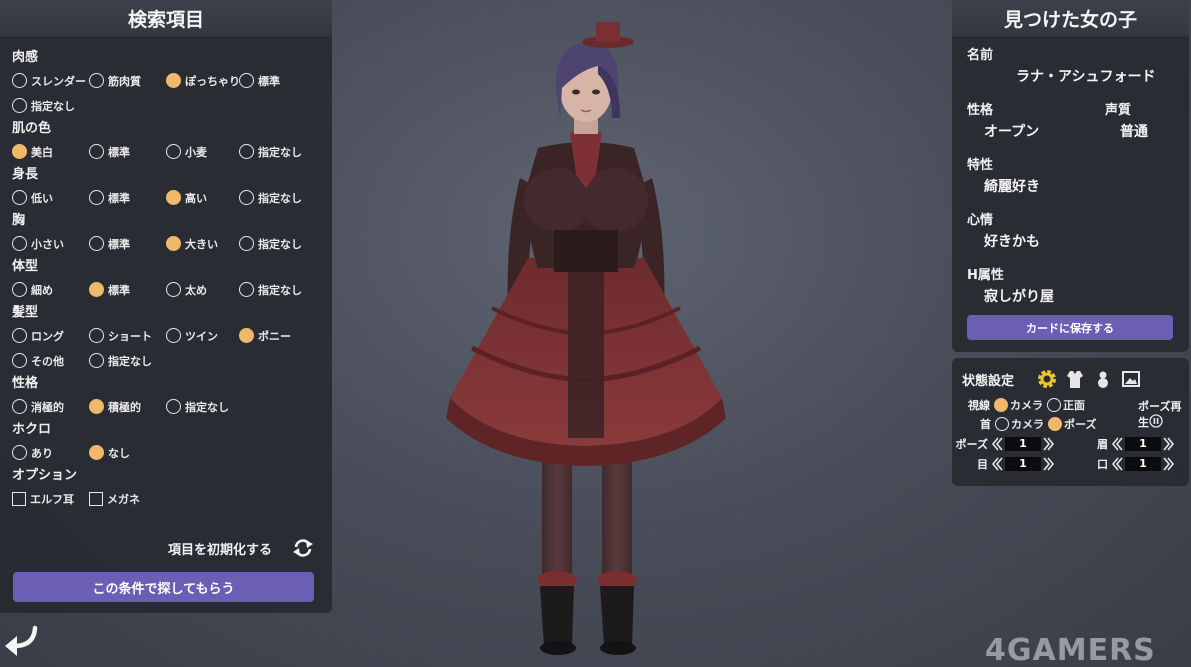 This screenshot has height=667, width=1191. What do you see at coordinates (1123, 464) in the screenshot?
I see `mouth-stepper: 口 1` at bounding box center [1123, 464].